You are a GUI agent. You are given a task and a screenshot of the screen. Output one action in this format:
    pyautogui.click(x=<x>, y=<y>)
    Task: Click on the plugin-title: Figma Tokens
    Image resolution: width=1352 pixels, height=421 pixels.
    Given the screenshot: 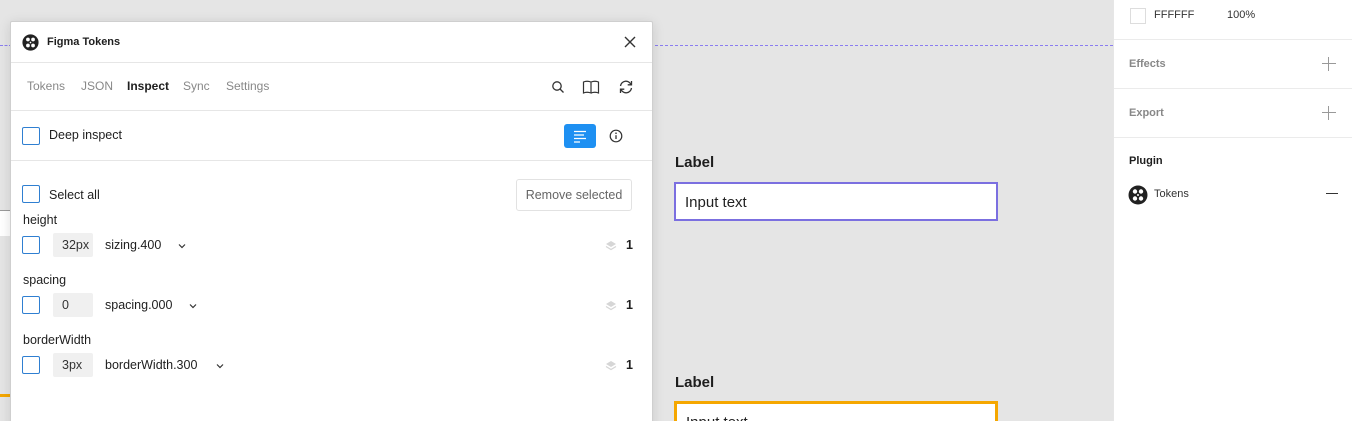 What is the action you would take?
    pyautogui.click(x=84, y=42)
    